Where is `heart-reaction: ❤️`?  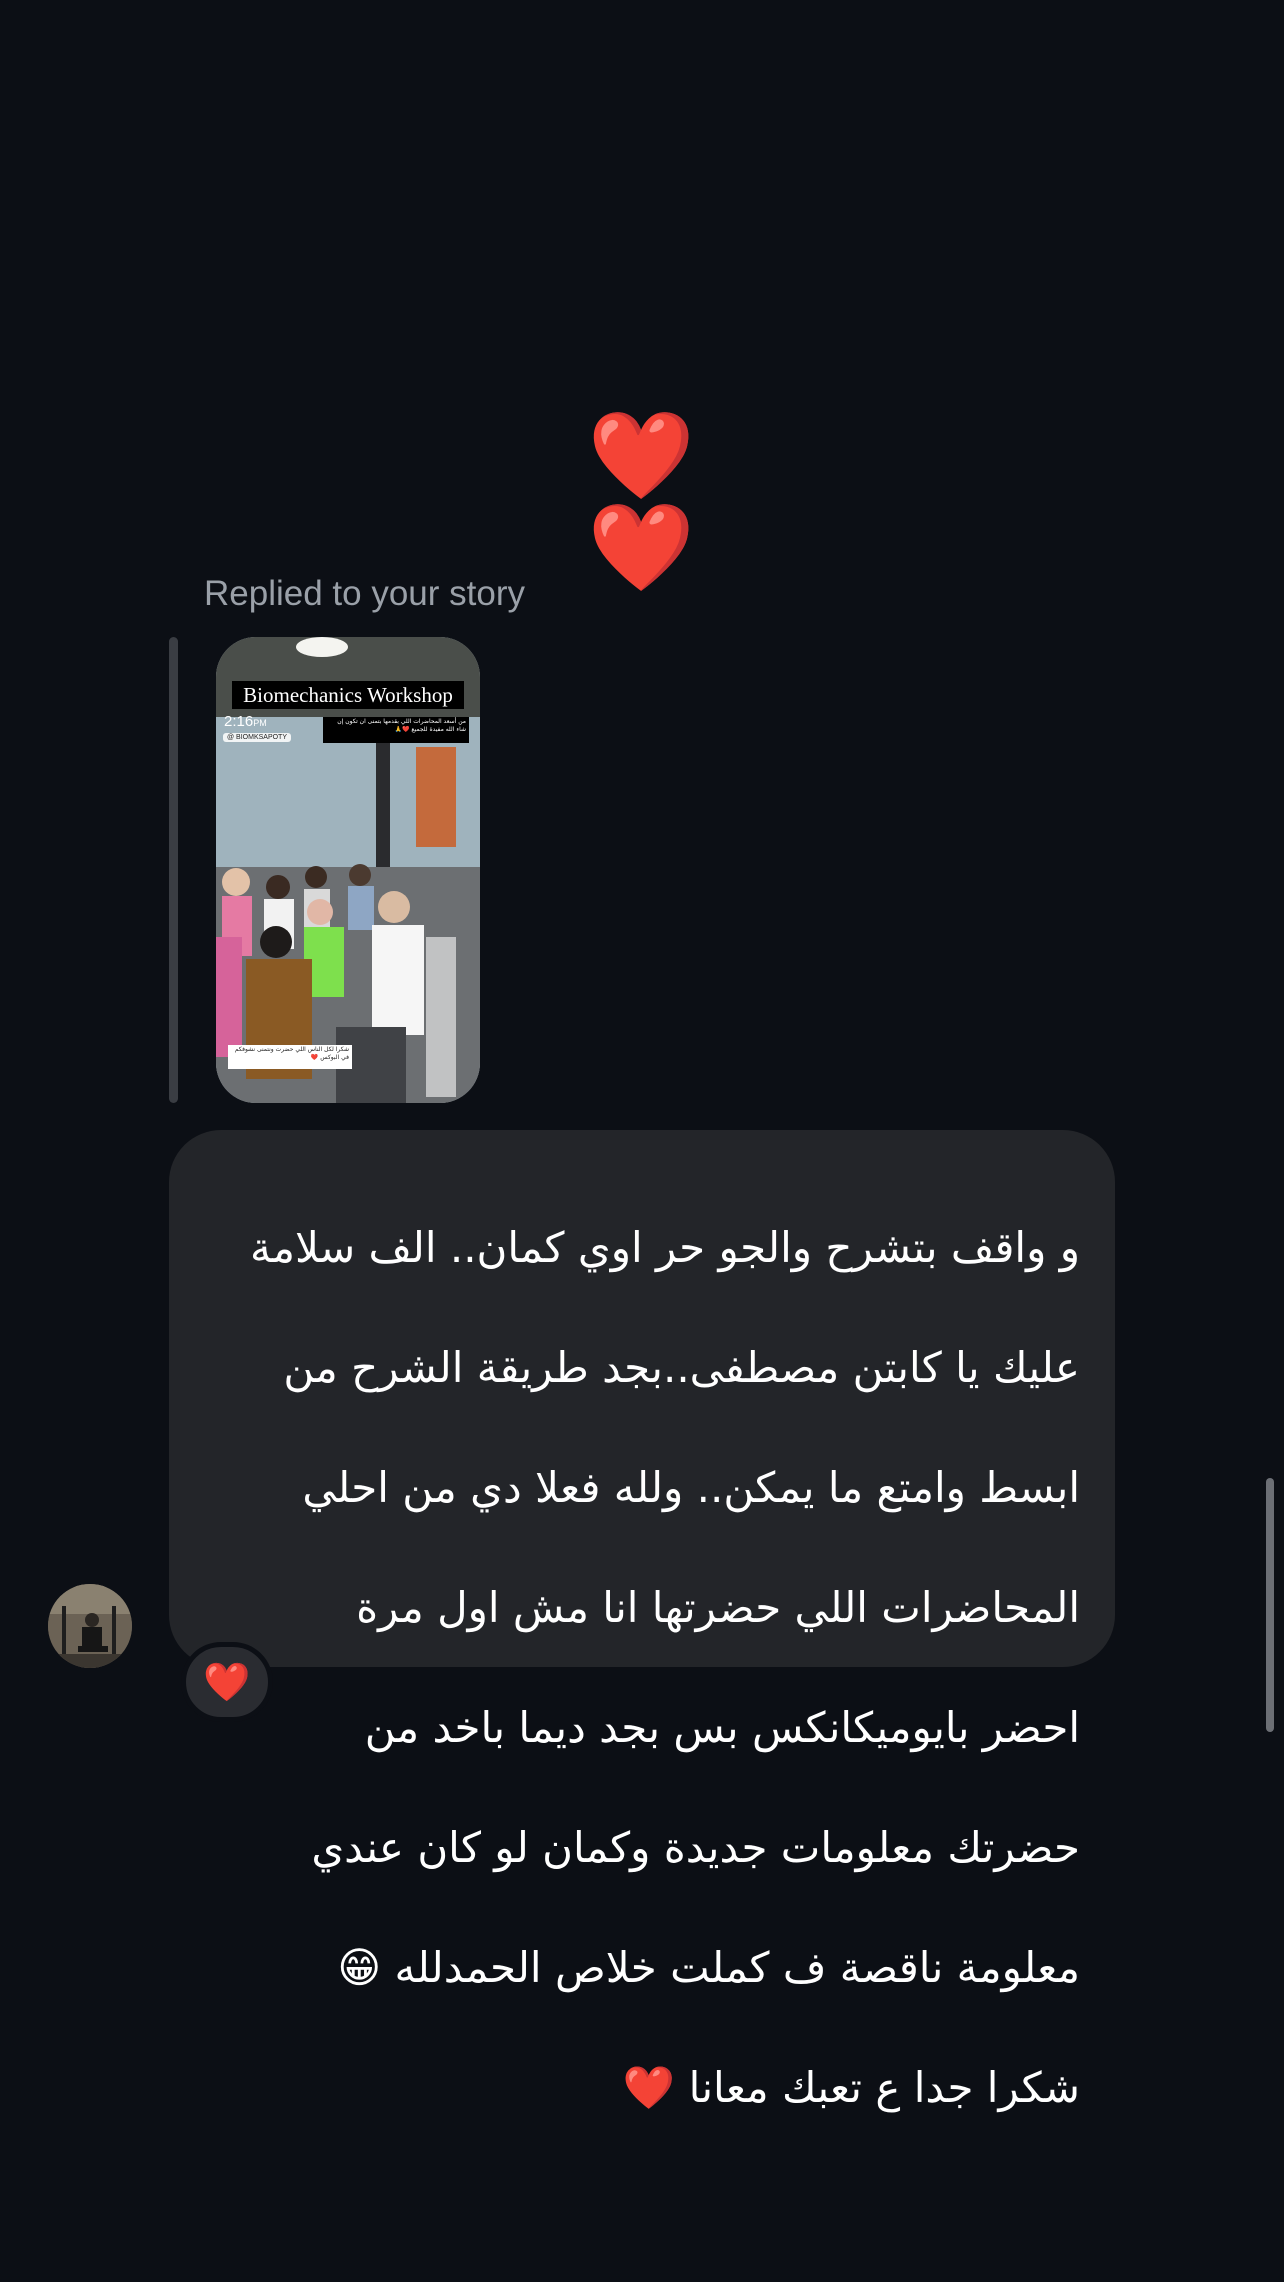
heart-reaction: ❤️ is located at coordinates (227, 1682).